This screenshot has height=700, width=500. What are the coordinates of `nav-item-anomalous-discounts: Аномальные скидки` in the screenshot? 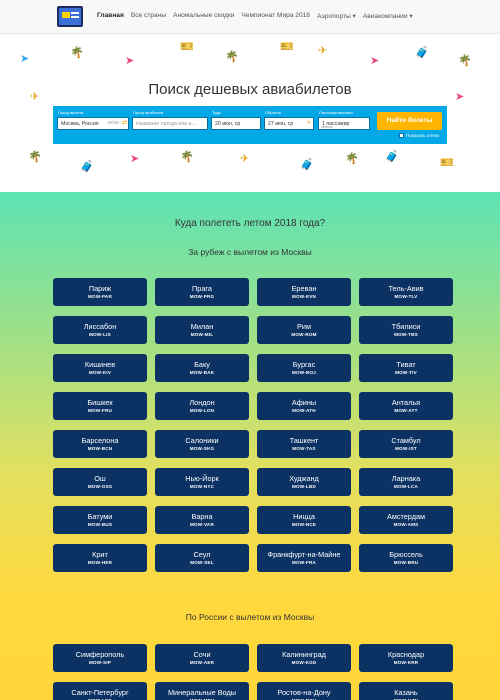 It's located at (203, 16).